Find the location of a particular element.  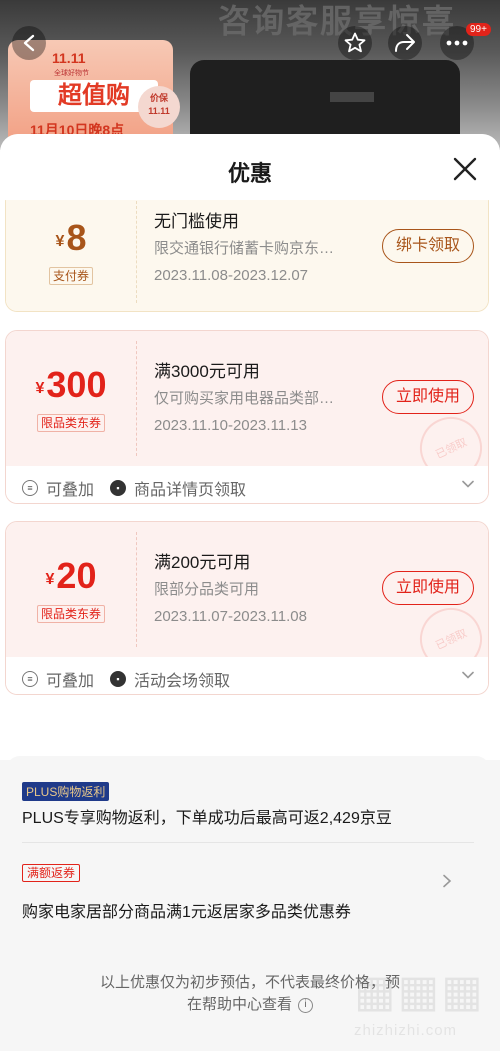

claim-source-info: ▪ 活动会场领取 is located at coordinates (170, 679).